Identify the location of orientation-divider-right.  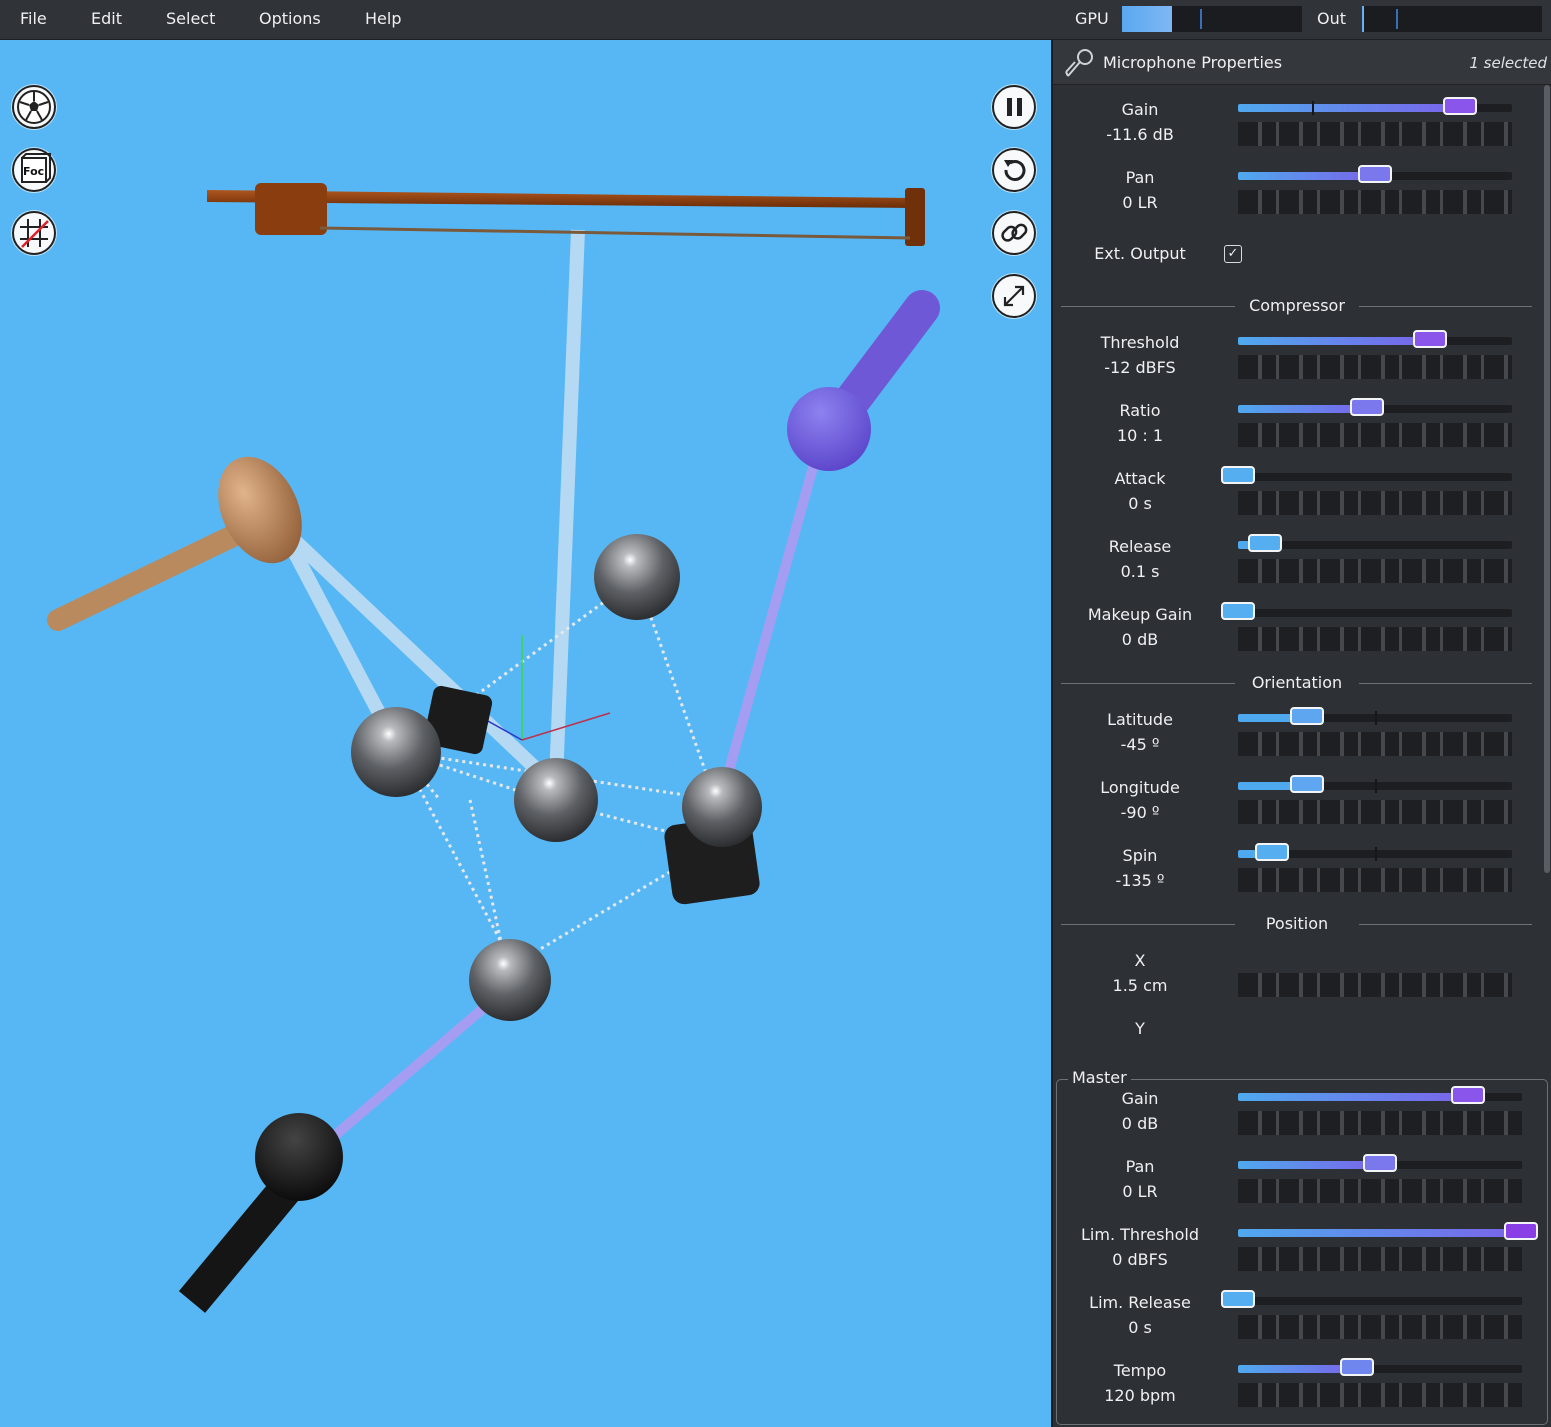
(1445, 683).